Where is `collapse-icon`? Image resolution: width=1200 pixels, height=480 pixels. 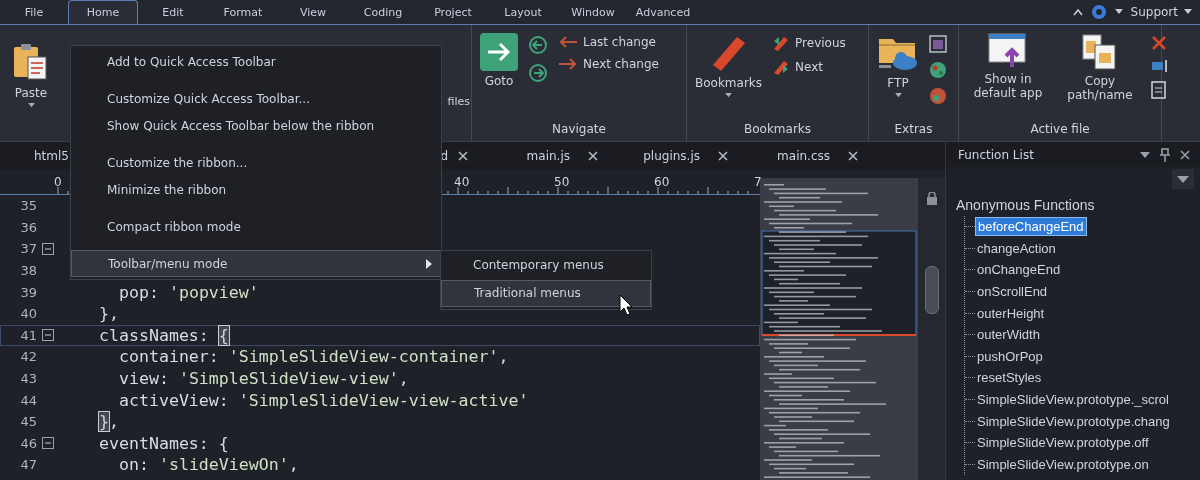 collapse-icon is located at coordinates (1077, 12).